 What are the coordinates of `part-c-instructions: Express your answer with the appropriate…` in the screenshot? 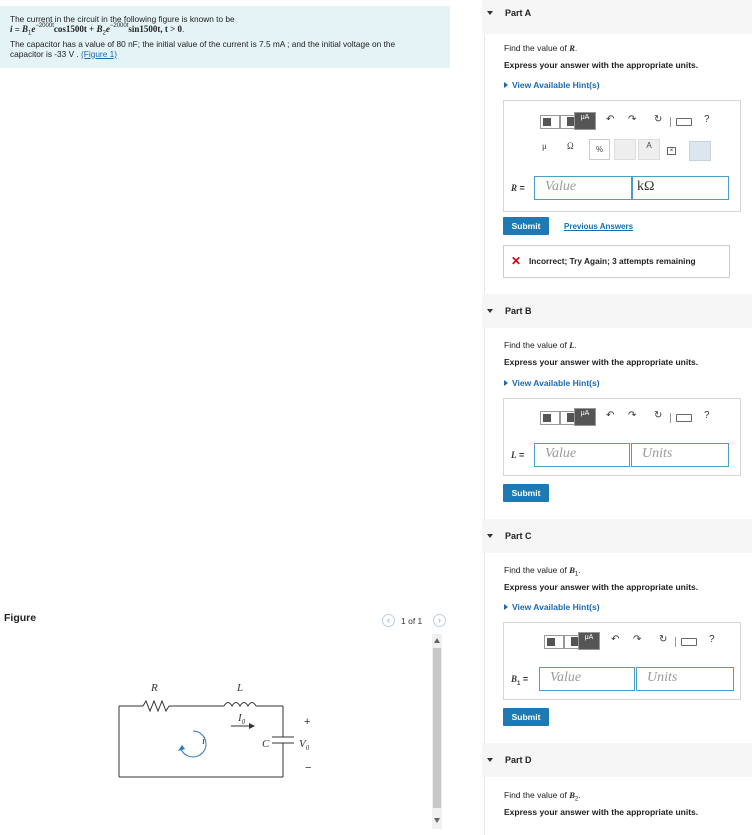 It's located at (601, 587).